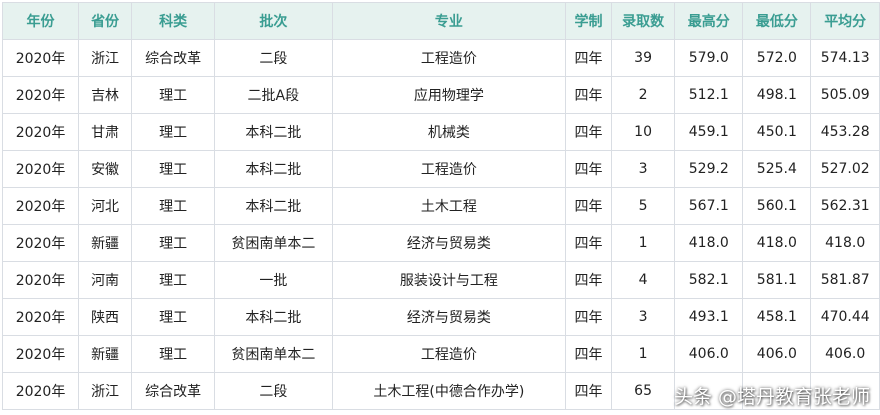 This screenshot has width=880, height=415. Describe the element at coordinates (643, 391) in the screenshot. I see `cell-admitted-count: 65` at that location.